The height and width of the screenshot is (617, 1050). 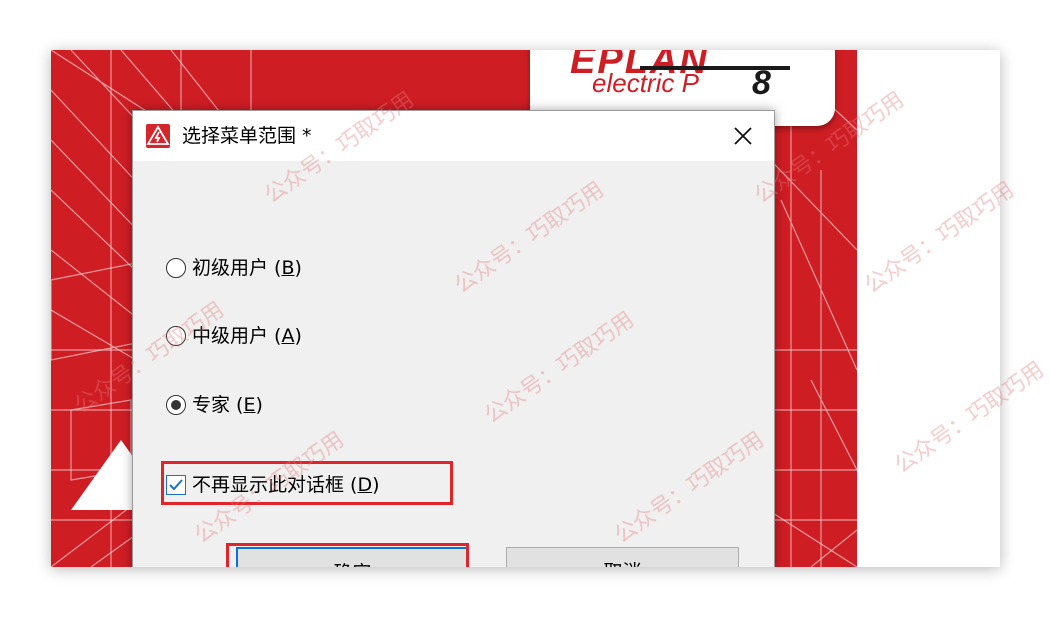 I want to click on eplan-logo-version: 8, so click(x=761, y=83).